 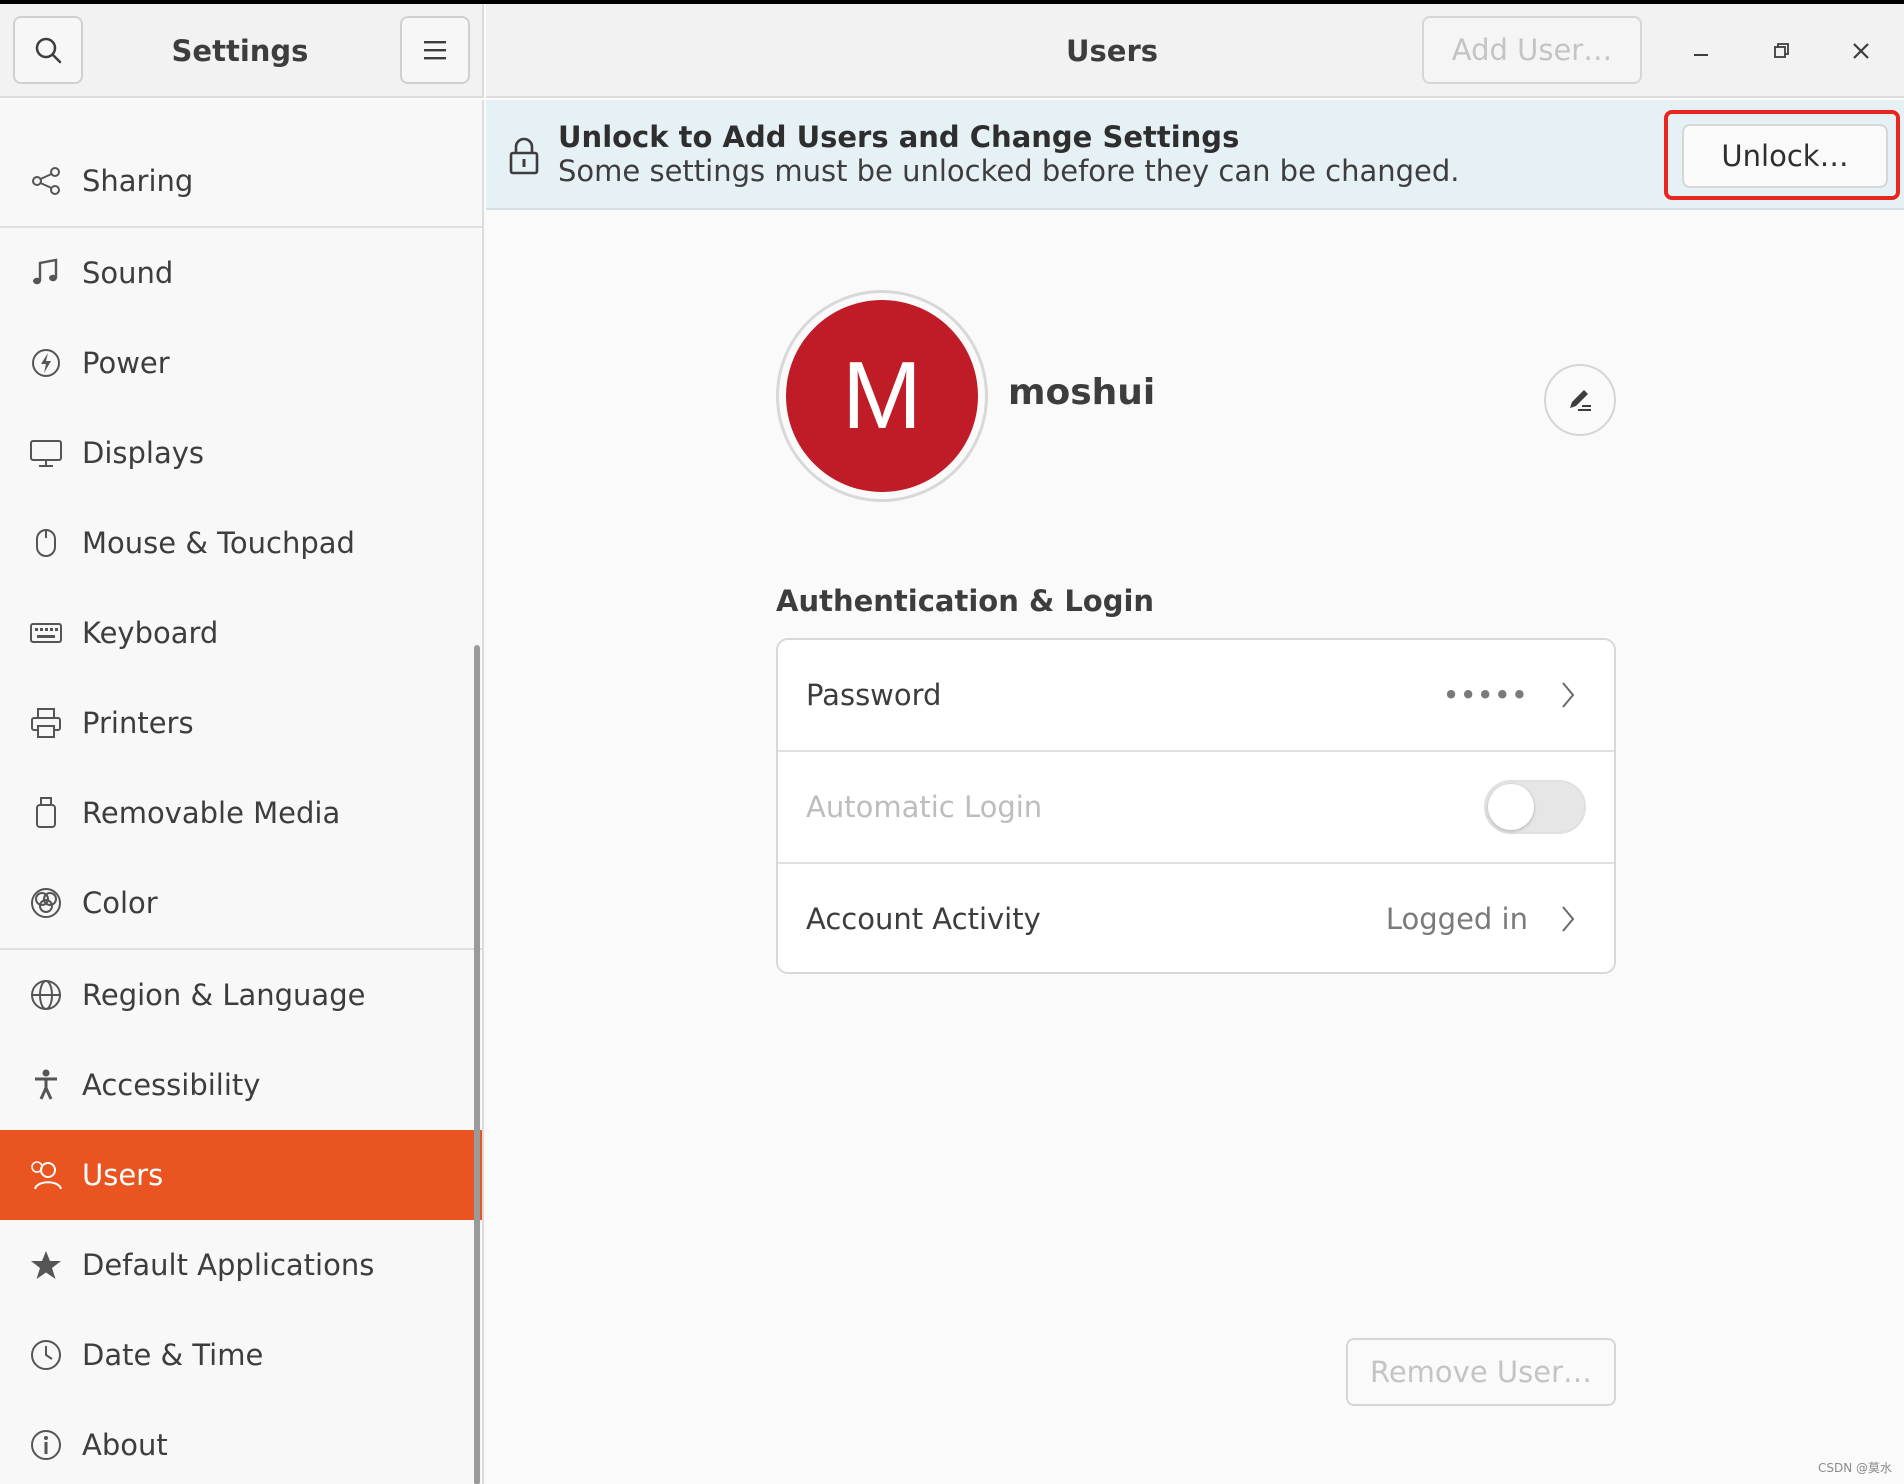 I want to click on users-icon, so click(x=46, y=1175).